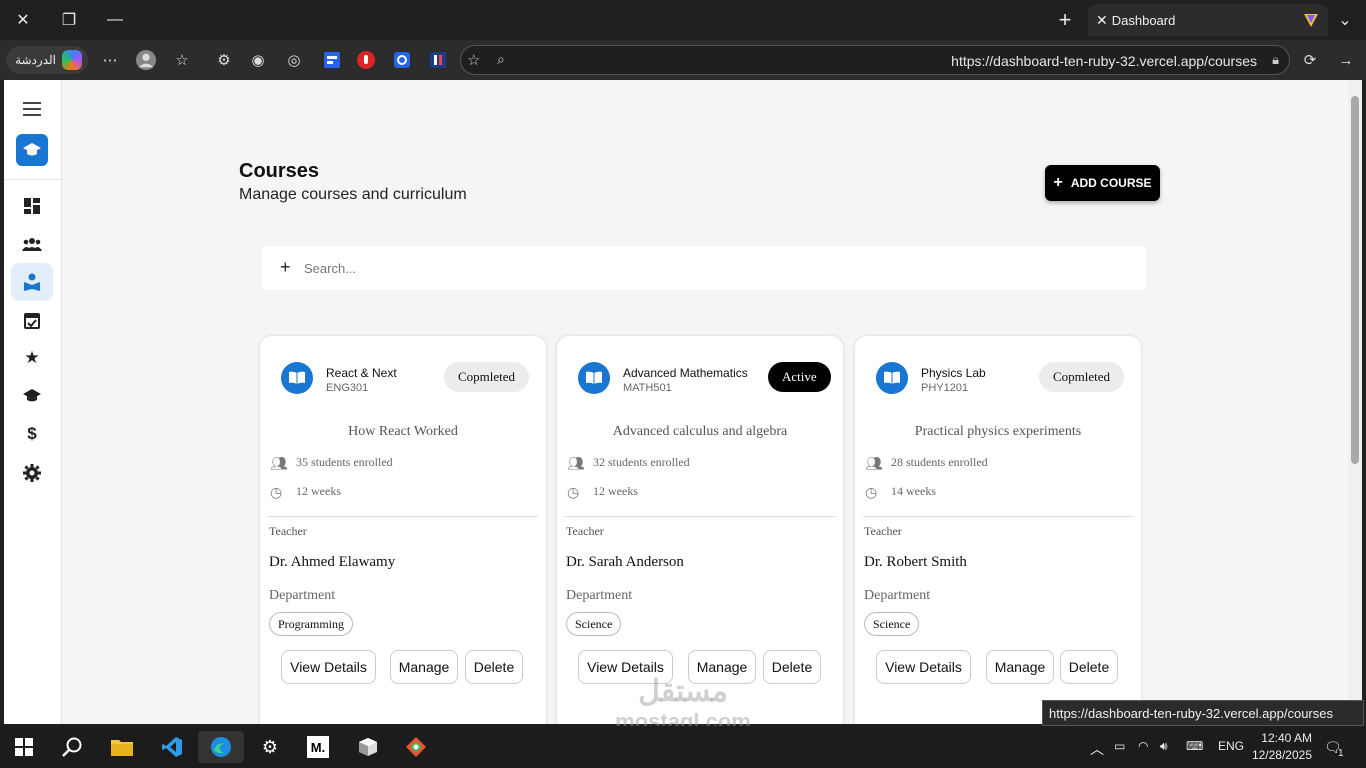  What do you see at coordinates (1346, 60) in the screenshot?
I see `forward-arrow-icon: →` at bounding box center [1346, 60].